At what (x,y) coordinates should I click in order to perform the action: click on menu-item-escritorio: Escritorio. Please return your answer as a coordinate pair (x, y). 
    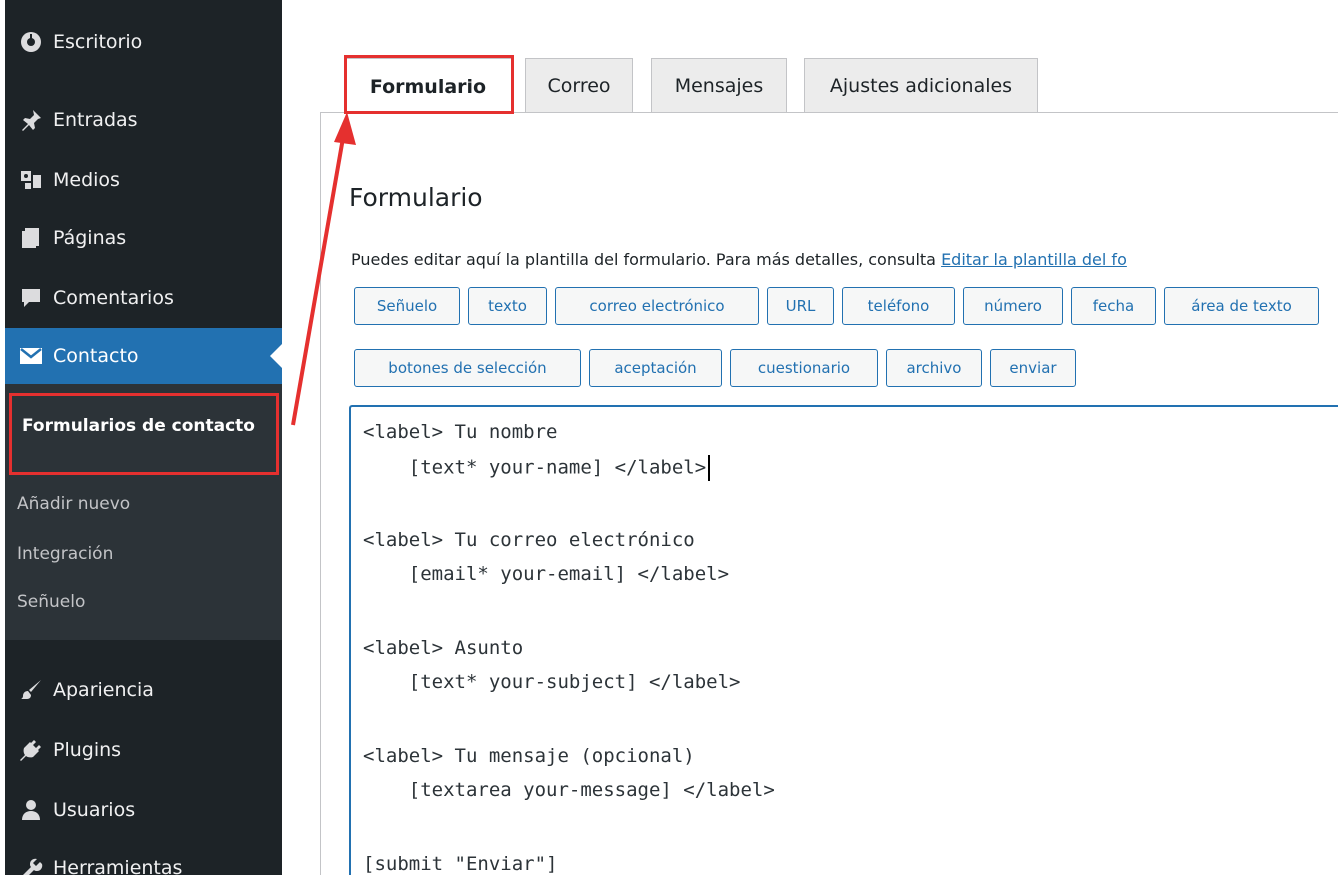
    Looking at the image, I should click on (143, 42).